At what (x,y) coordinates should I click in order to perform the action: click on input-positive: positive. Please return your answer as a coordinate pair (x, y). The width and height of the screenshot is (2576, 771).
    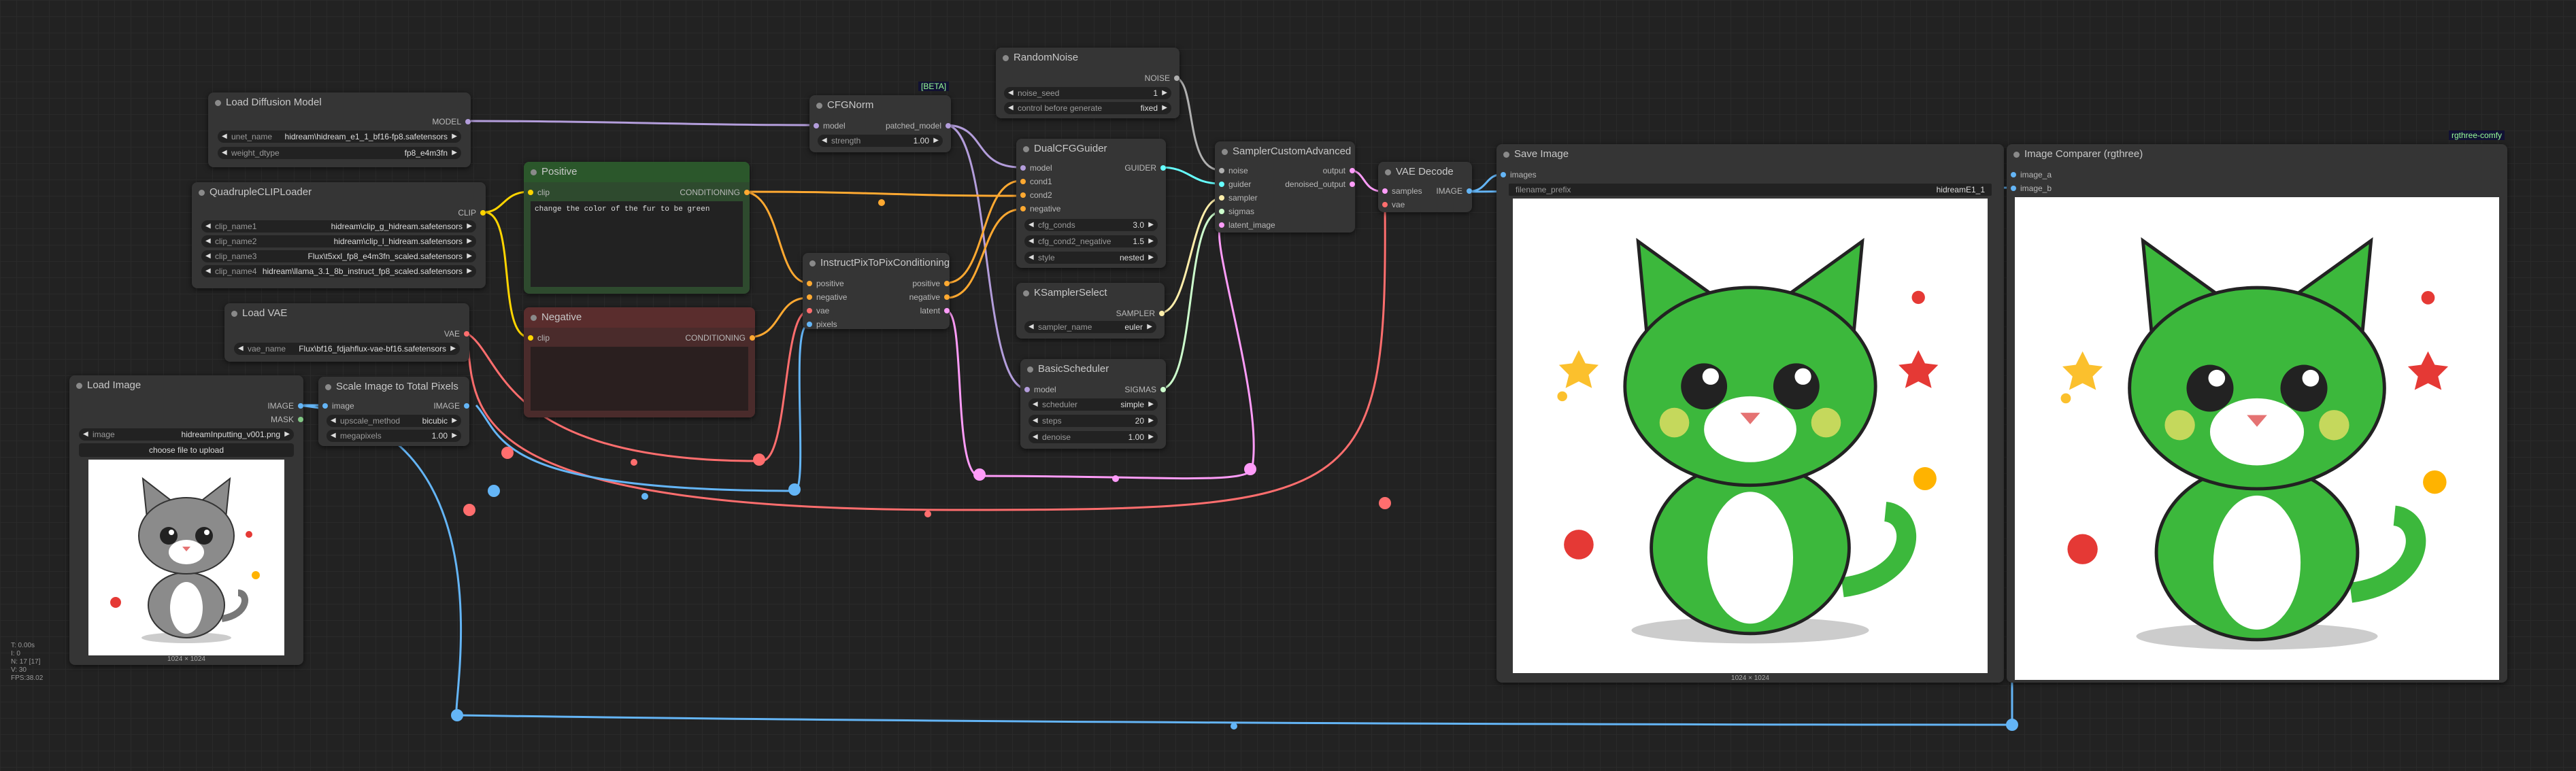
    Looking at the image, I should click on (825, 283).